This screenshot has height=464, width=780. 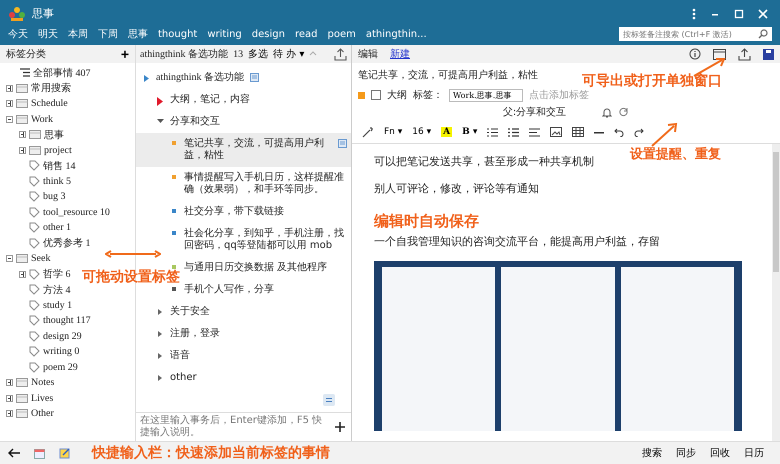 What do you see at coordinates (60, 367) in the screenshot?
I see `sidebar-item: poem 29` at bounding box center [60, 367].